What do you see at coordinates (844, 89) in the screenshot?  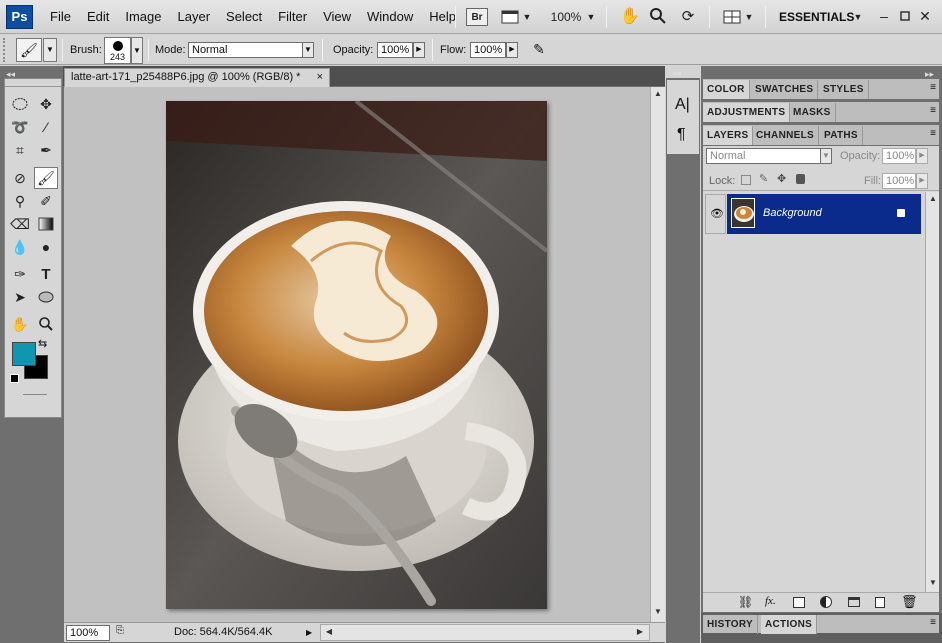 I see `tab-styles: STYLES` at bounding box center [844, 89].